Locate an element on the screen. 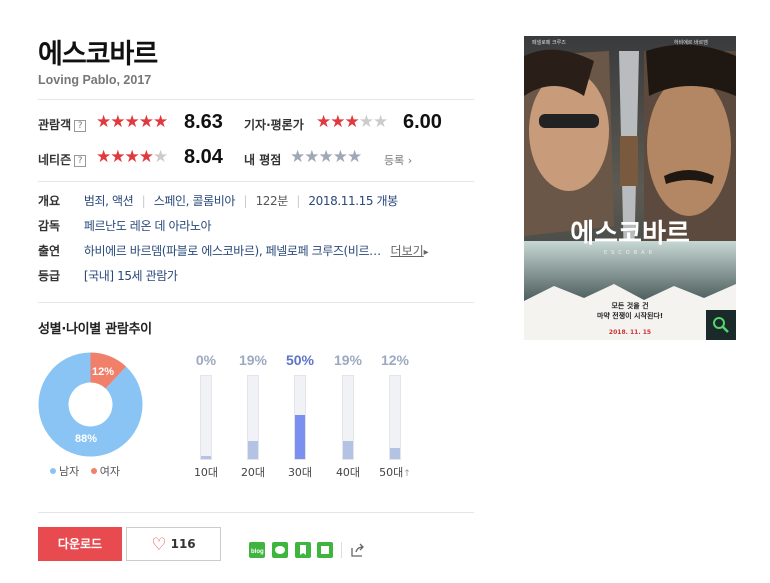 This screenshot has height=583, width=770. my-rating-label: 내 평점 is located at coordinates (263, 160).